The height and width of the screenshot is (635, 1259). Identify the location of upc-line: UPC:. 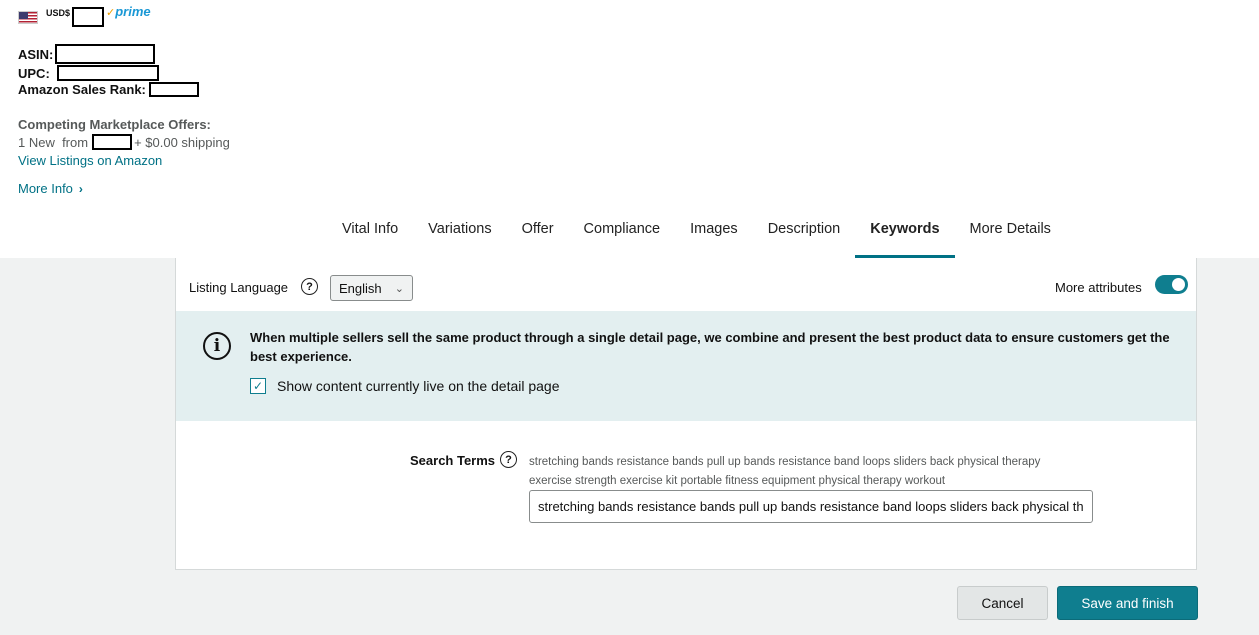
(88, 73).